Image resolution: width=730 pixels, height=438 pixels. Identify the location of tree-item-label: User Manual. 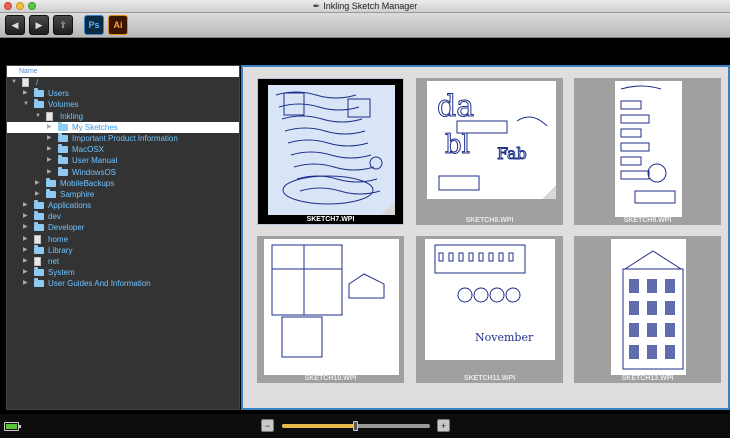
(95, 161).